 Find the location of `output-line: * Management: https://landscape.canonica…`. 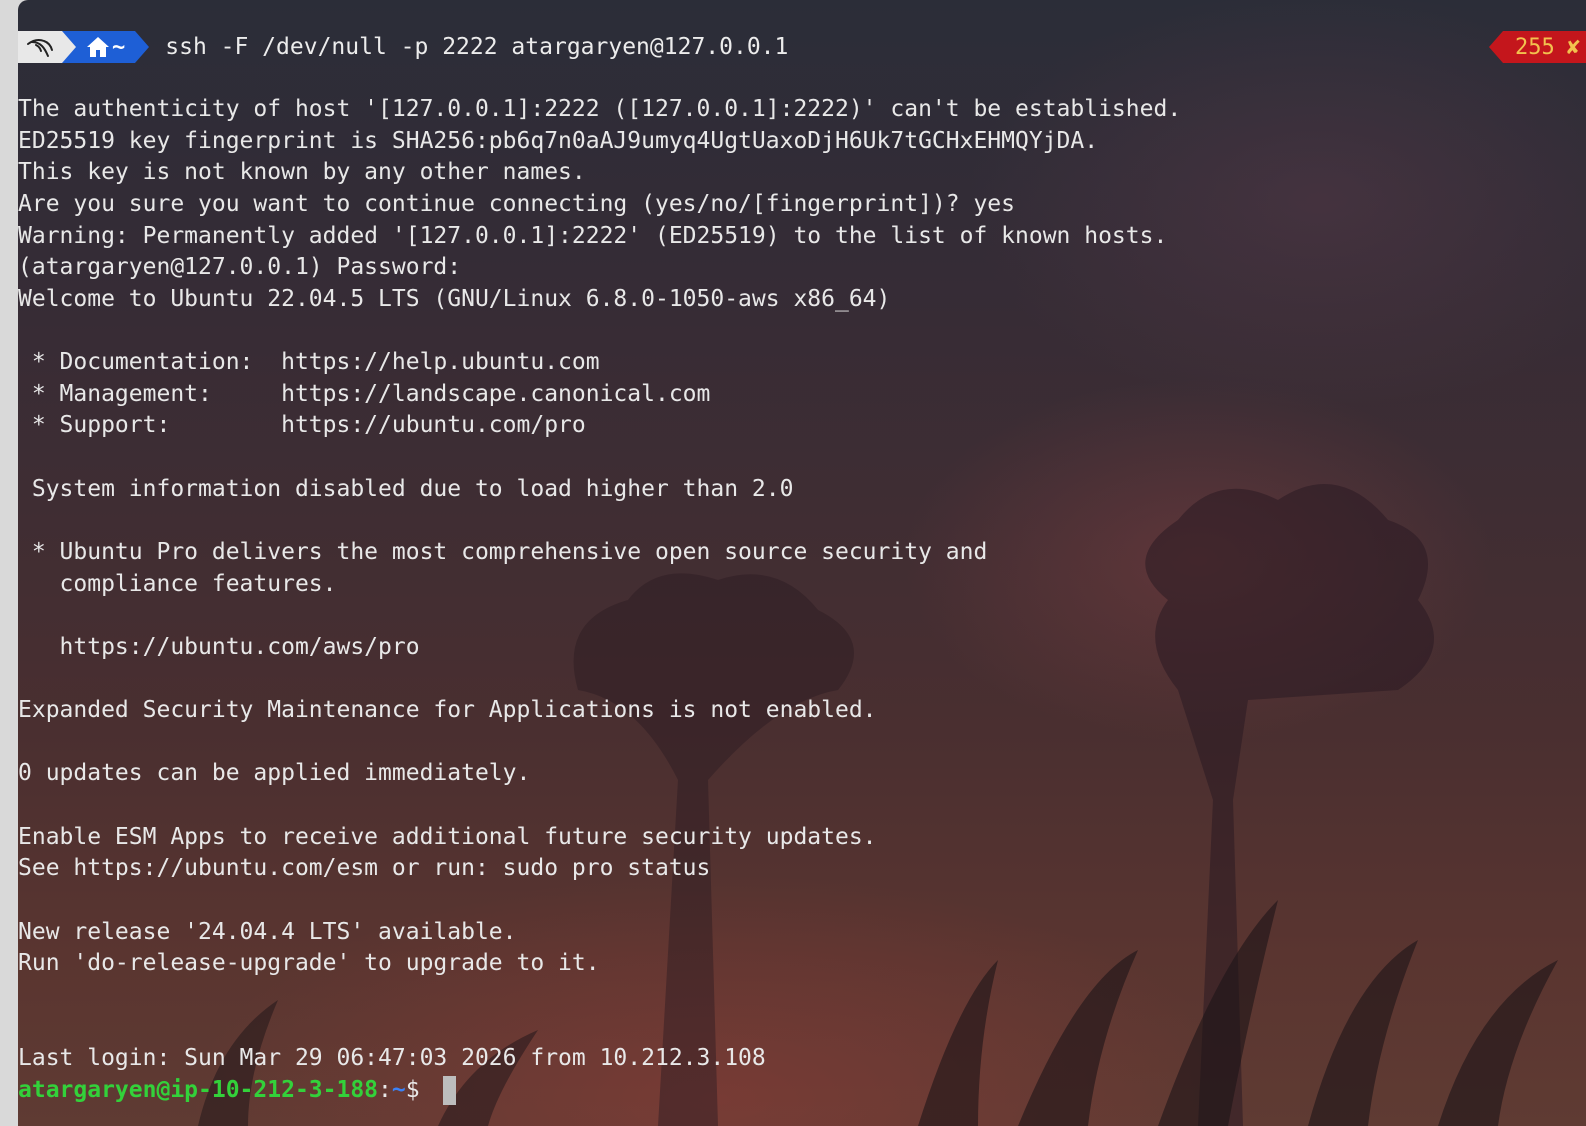

output-line: * Management: https://landscape.canonica… is located at coordinates (364, 393).